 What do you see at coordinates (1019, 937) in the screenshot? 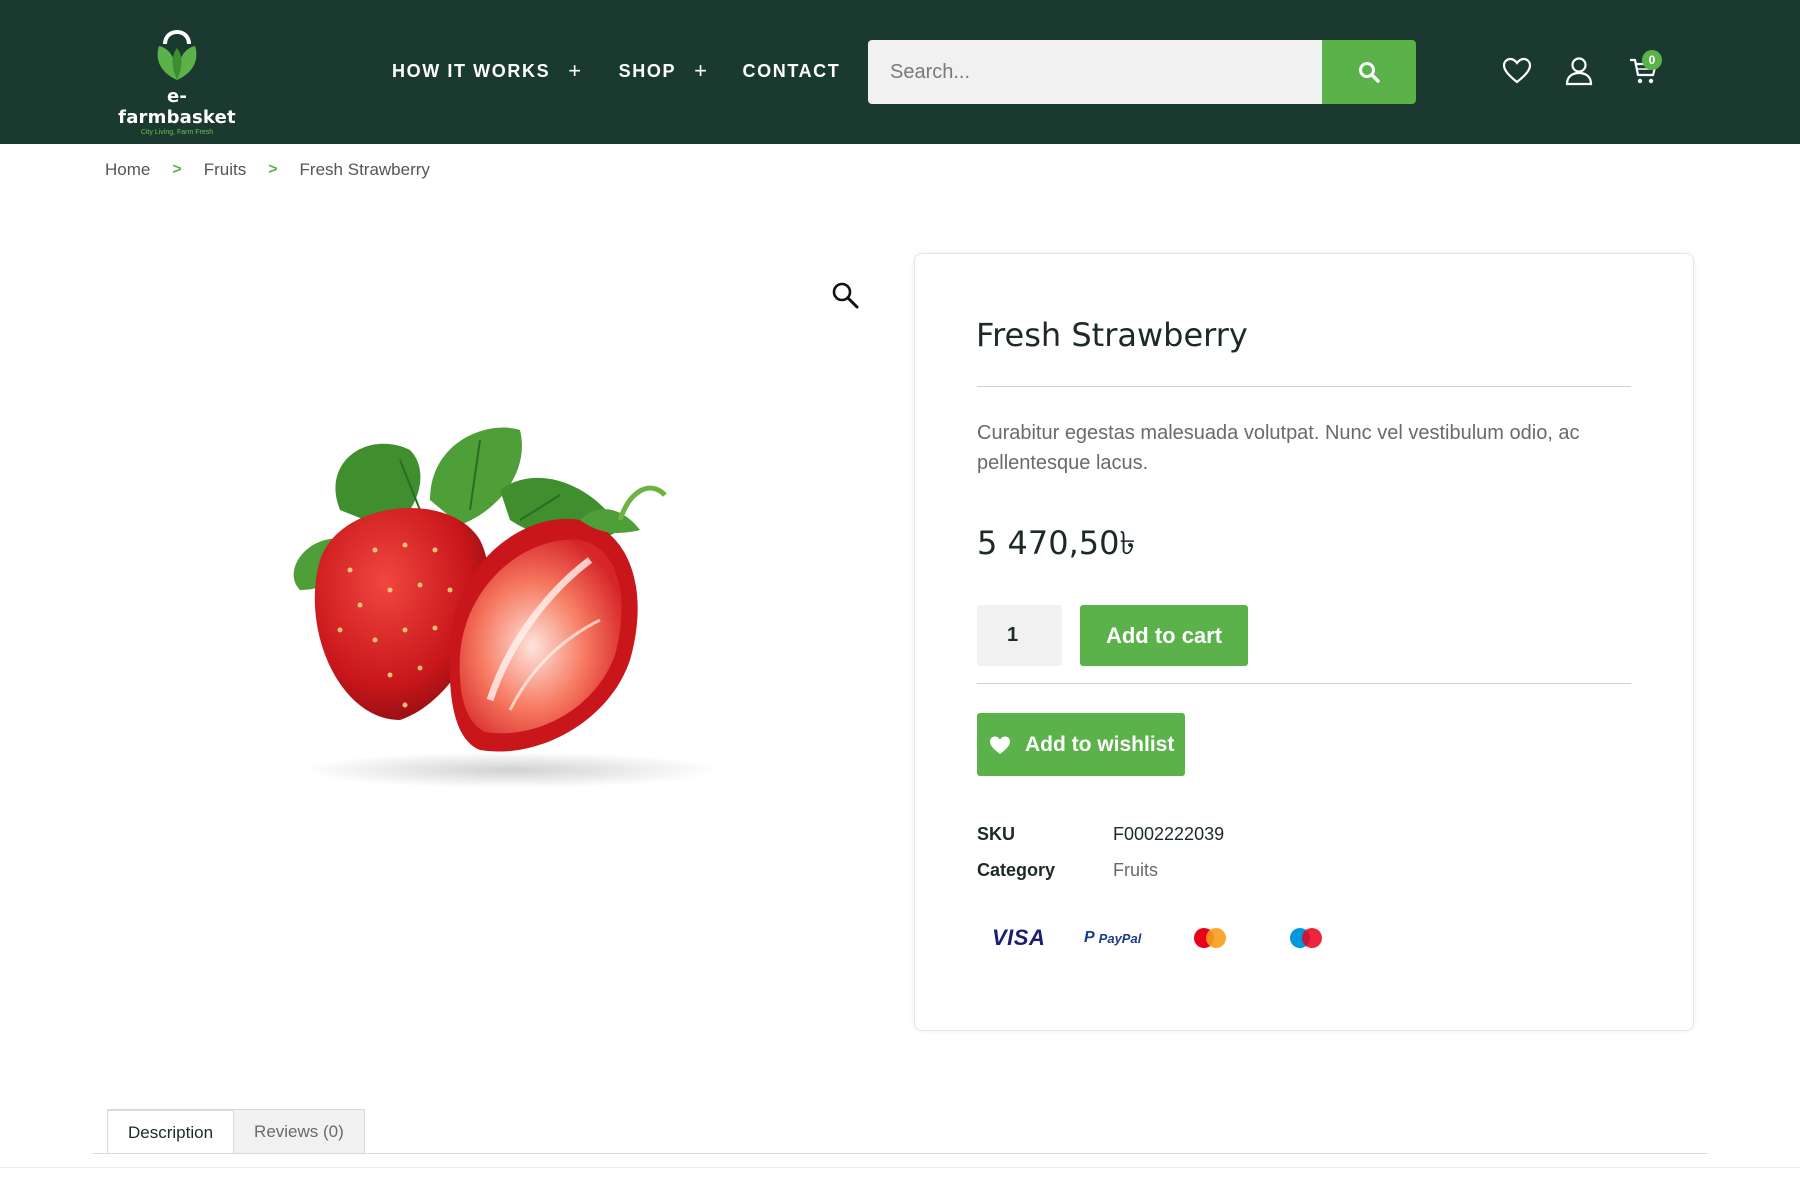
I see `visa-logo: VISA` at bounding box center [1019, 937].